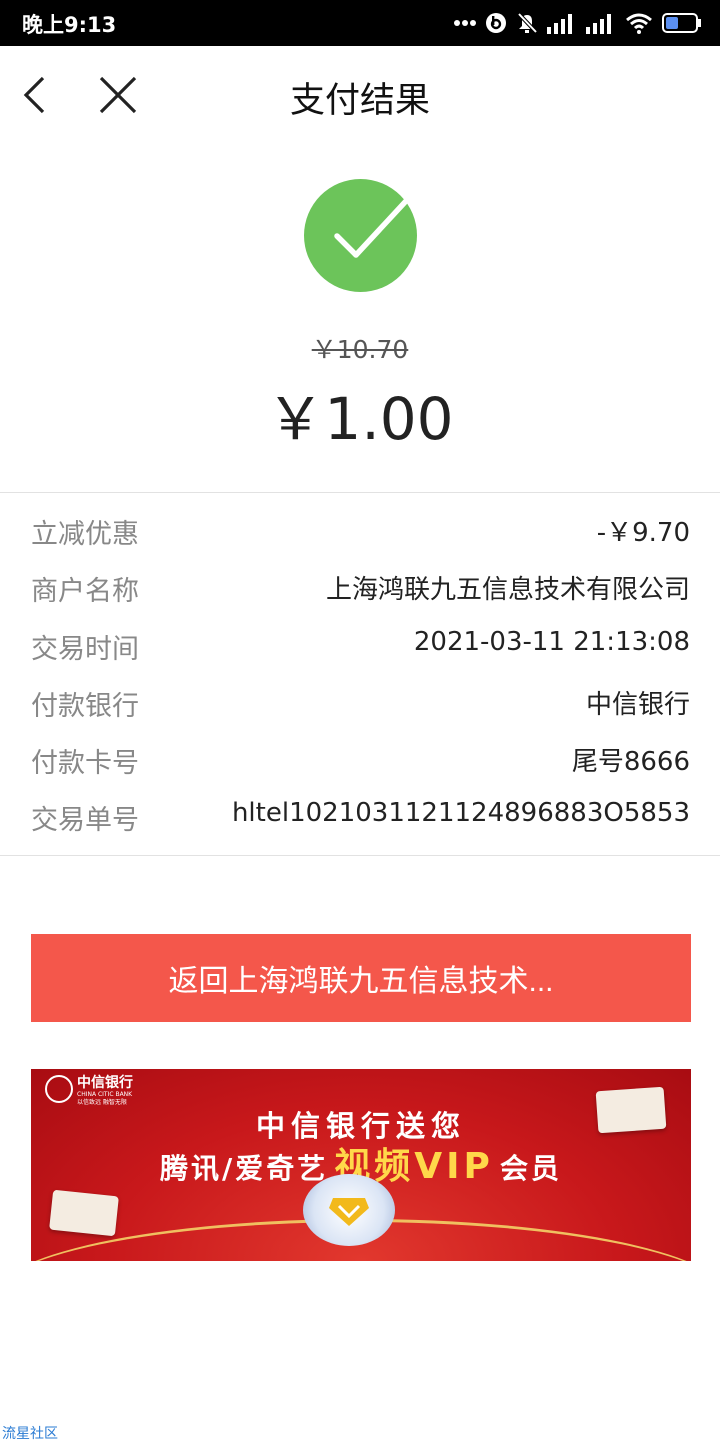 The width and height of the screenshot is (720, 1443). What do you see at coordinates (244, 1168) in the screenshot?
I see `banner-prefix: 腾讯/爱奇艺` at bounding box center [244, 1168].